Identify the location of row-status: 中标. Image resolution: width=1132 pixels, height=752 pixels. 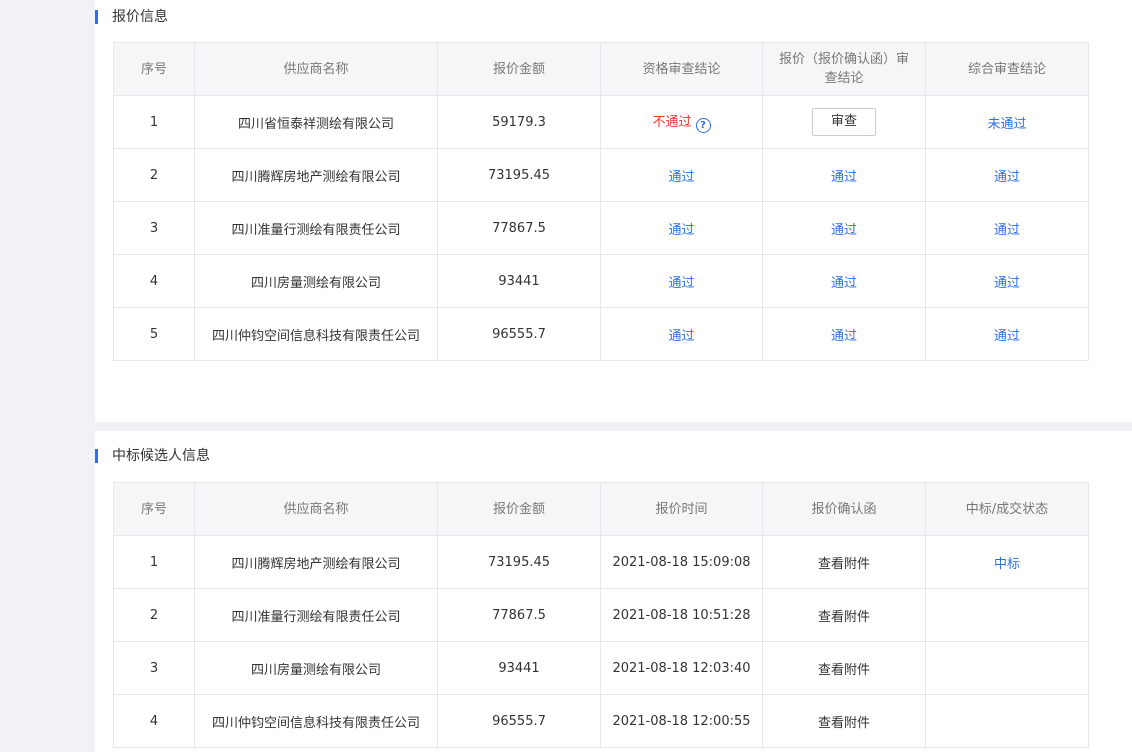
(1007, 562).